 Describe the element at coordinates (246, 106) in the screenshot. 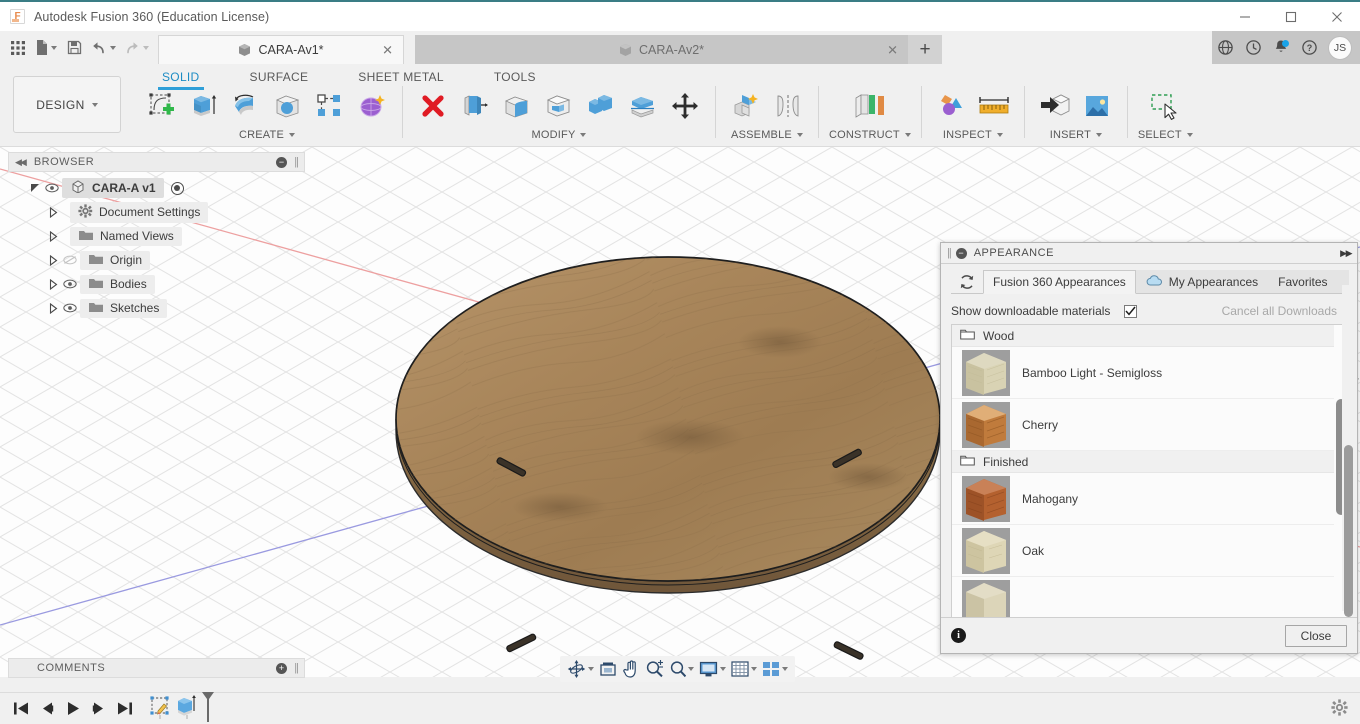

I see `revolve-button` at that location.